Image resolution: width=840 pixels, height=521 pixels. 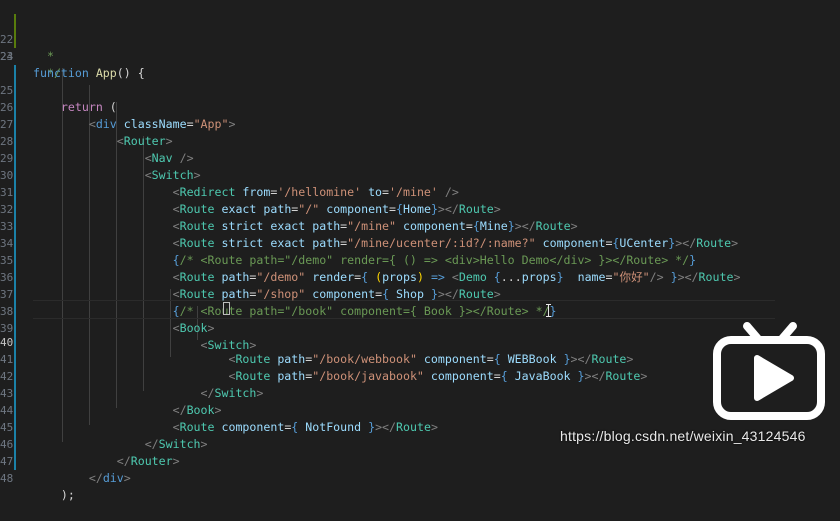 I want to click on watermark-url: https://blog.csdn.net/weixin_43124546, so click(x=683, y=436).